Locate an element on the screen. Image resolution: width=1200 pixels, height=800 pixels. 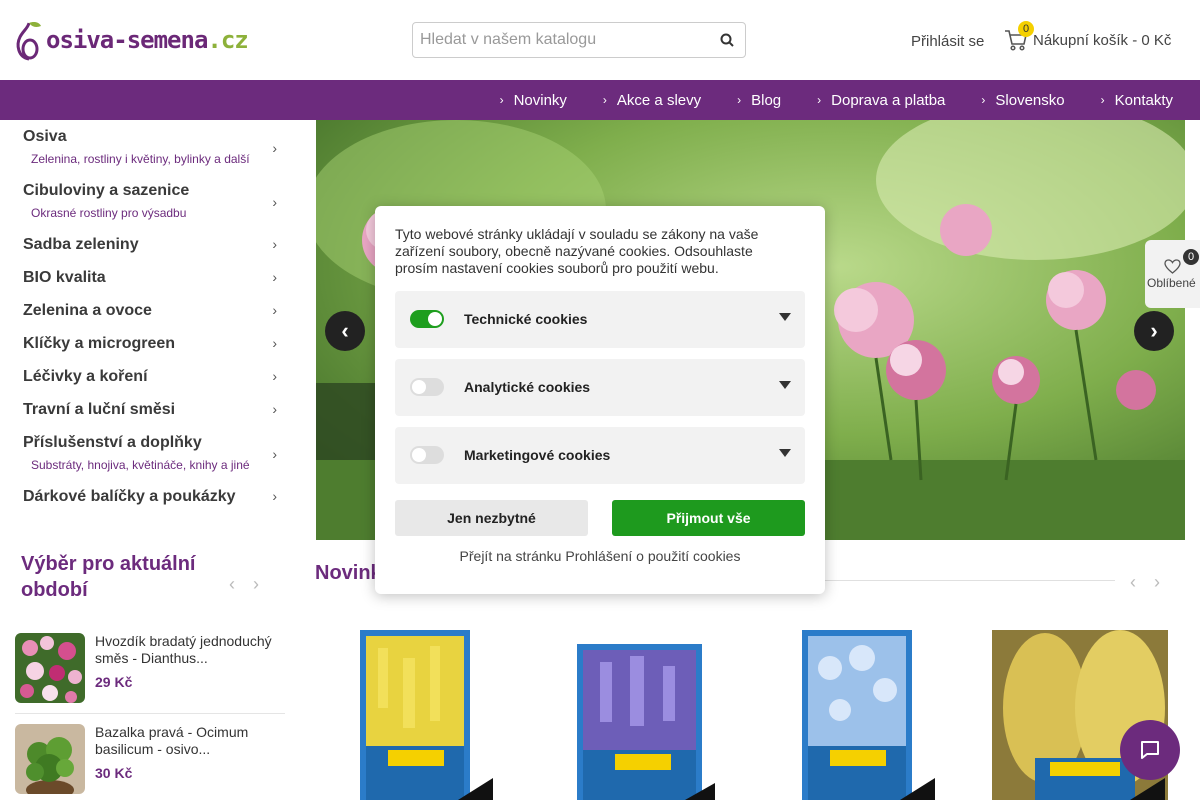
product-card-blue-lupine is located at coordinates (645, 714).